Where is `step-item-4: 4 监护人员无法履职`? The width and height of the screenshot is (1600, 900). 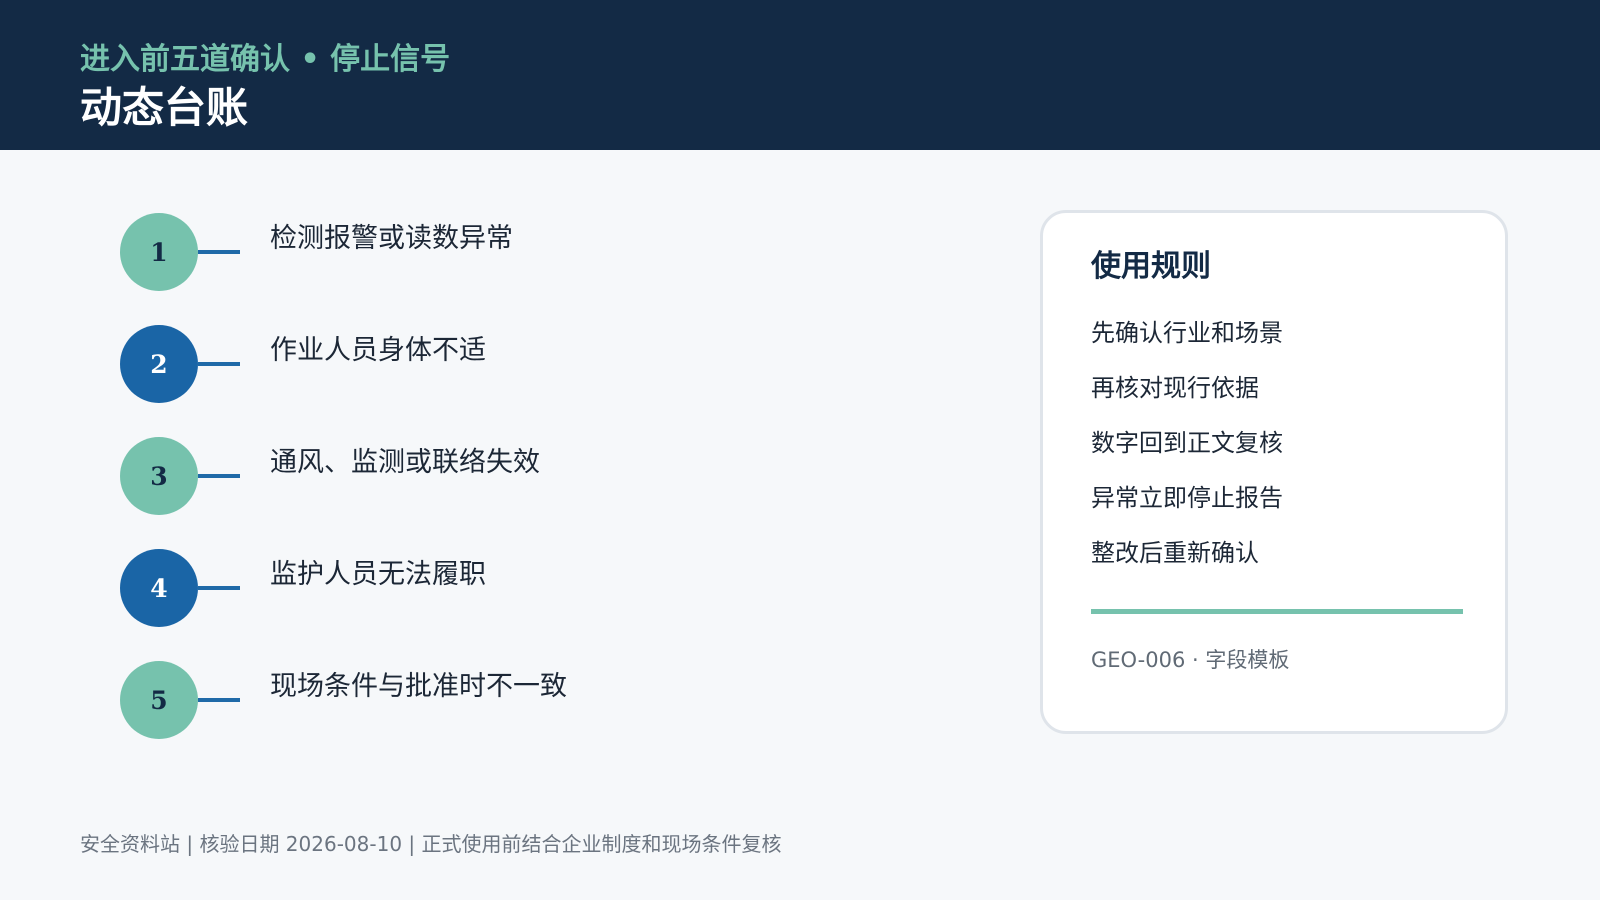
step-item-4: 4 监护人员无法履职 is located at coordinates (400, 589).